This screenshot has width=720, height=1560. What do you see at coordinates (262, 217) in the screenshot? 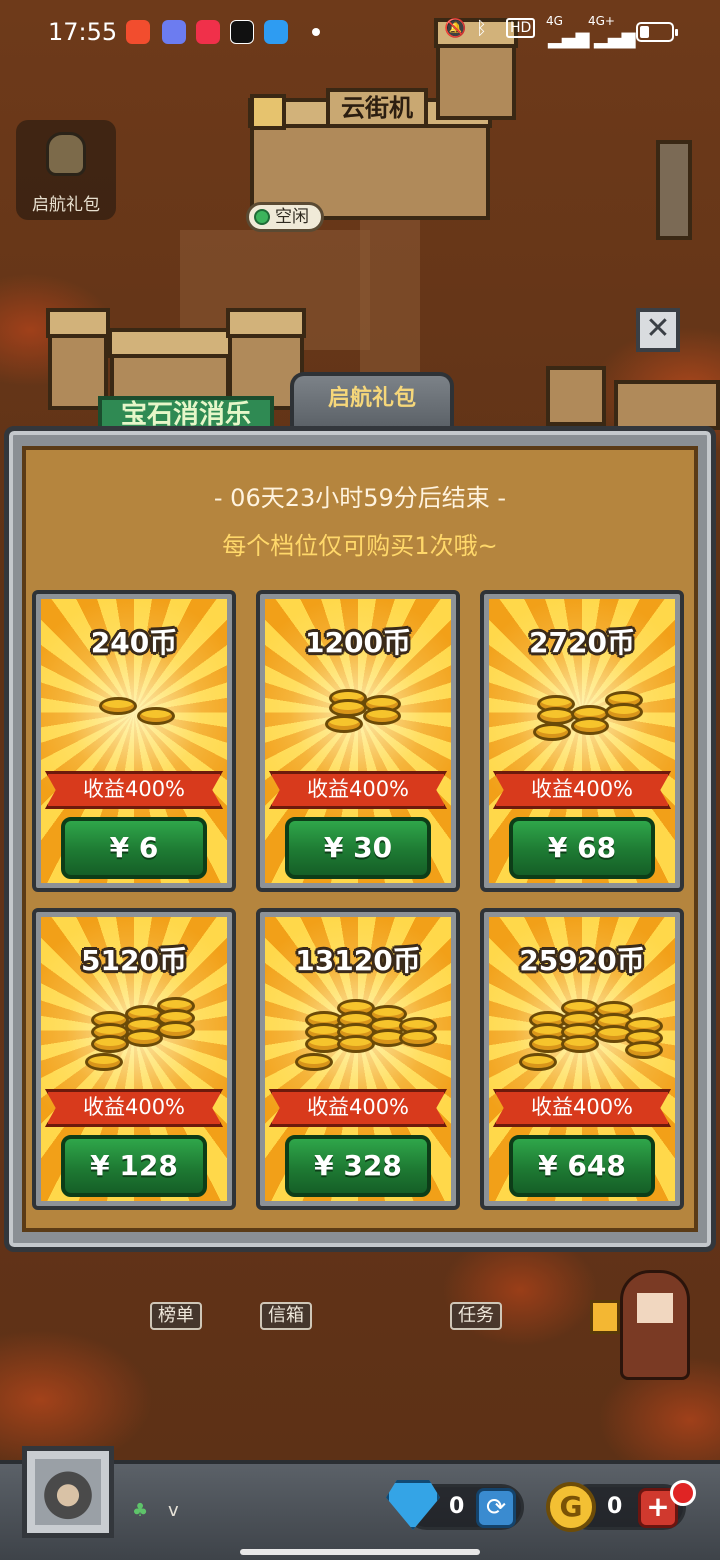
I see `idle-dot-icon` at bounding box center [262, 217].